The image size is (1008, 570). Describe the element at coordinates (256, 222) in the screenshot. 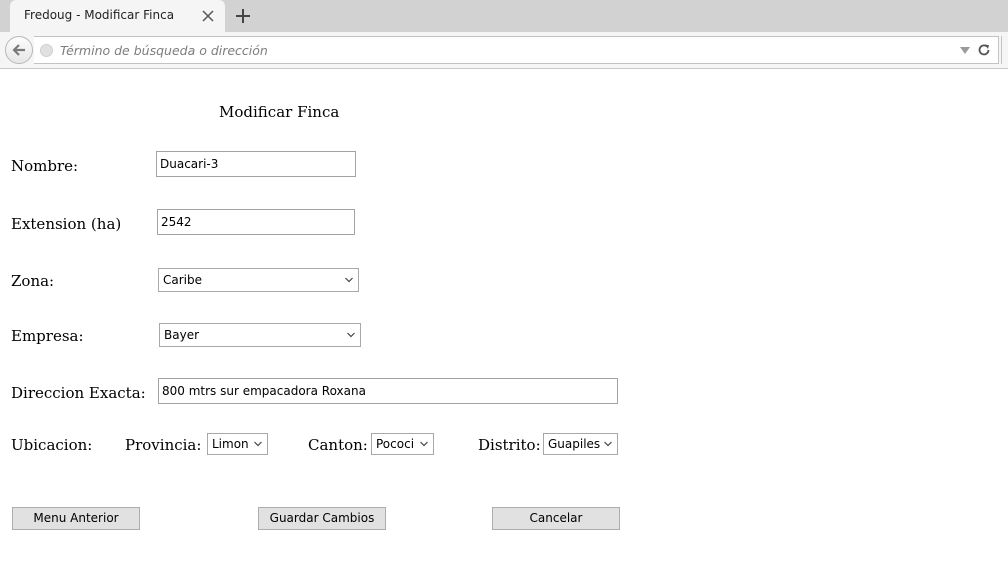

I see `extension-field: 2542` at that location.